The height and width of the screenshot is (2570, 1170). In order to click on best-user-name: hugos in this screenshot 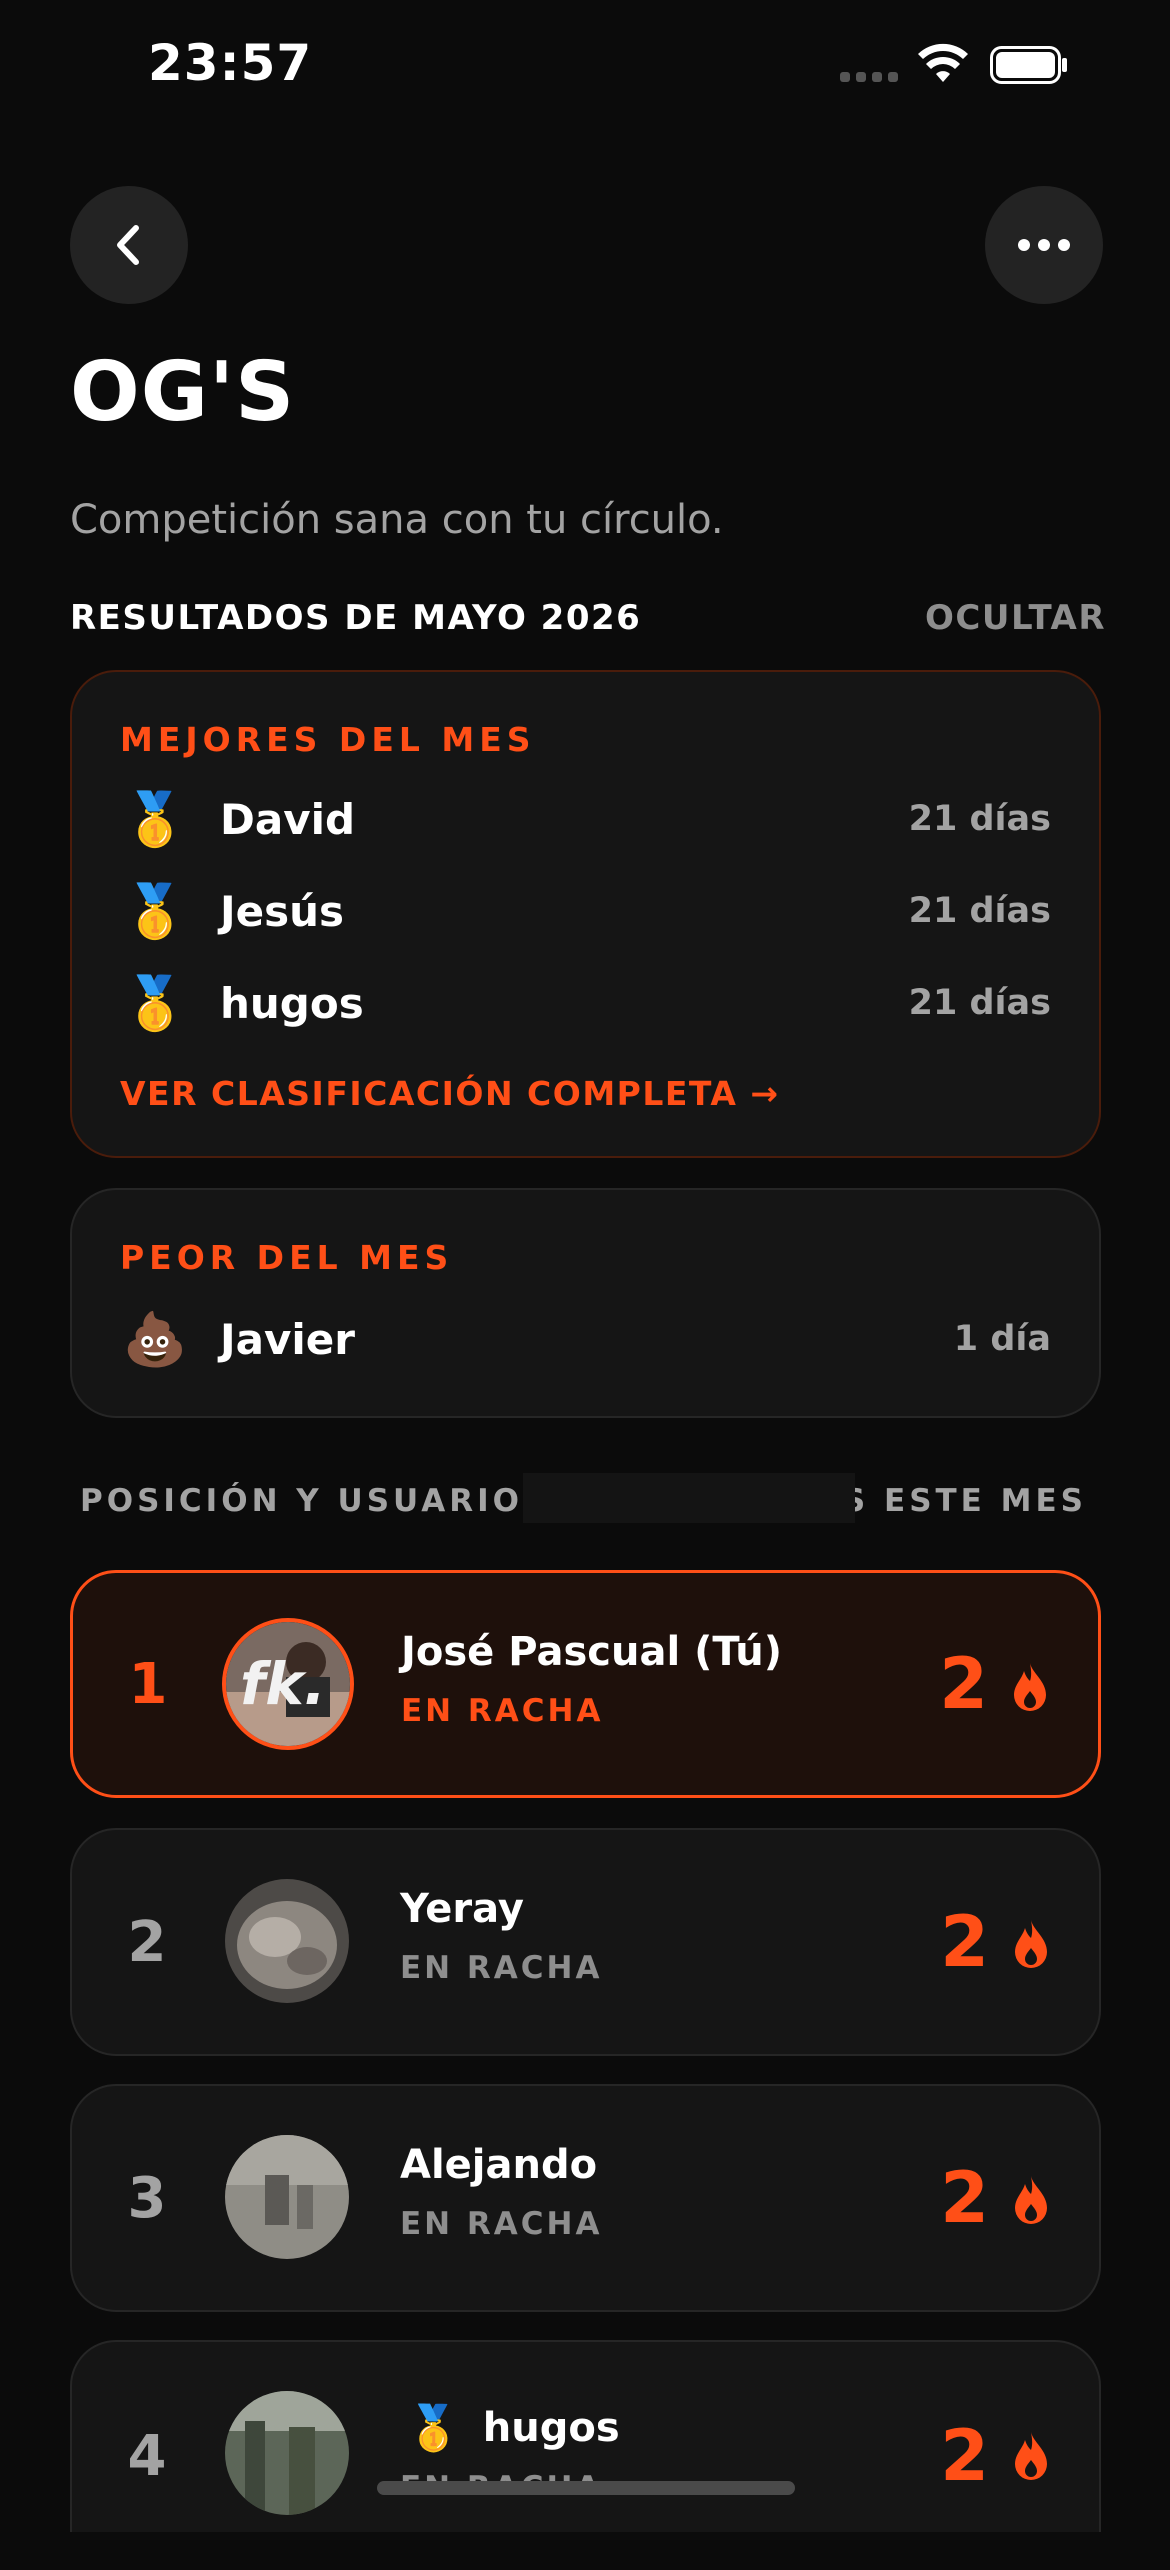, I will do `click(292, 1003)`.